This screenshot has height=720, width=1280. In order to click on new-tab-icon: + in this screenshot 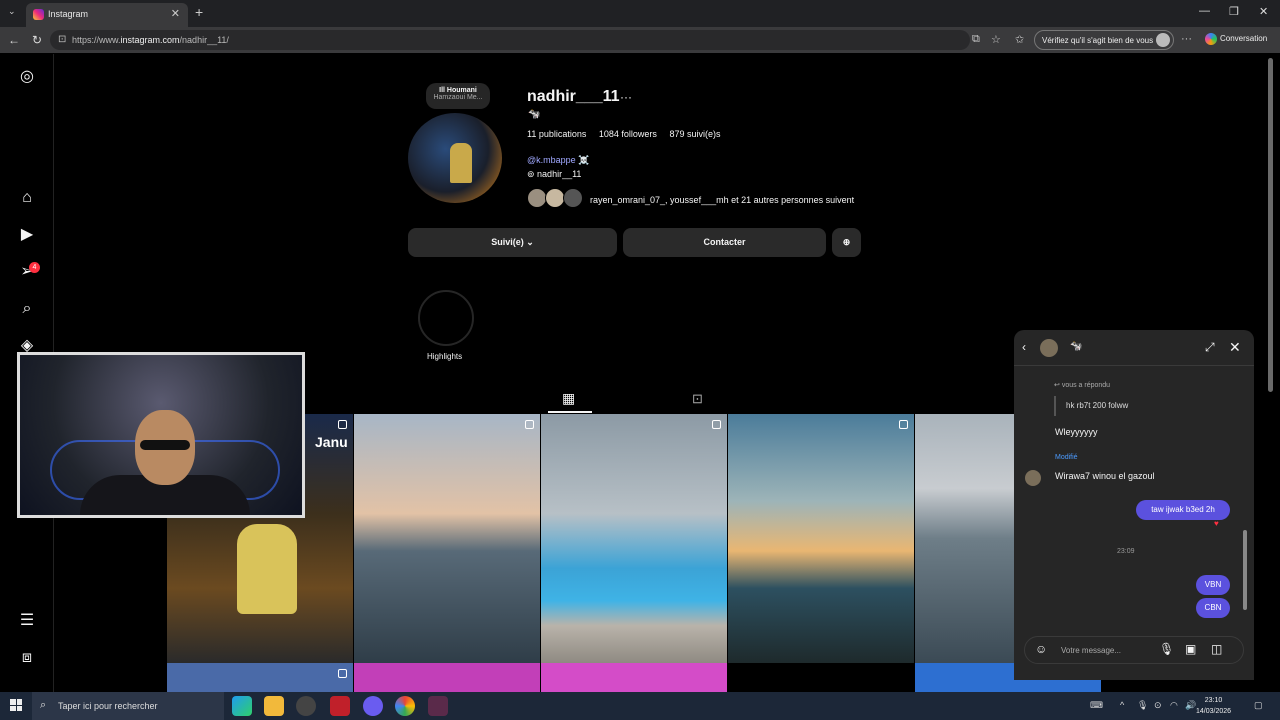, I will do `click(199, 12)`.